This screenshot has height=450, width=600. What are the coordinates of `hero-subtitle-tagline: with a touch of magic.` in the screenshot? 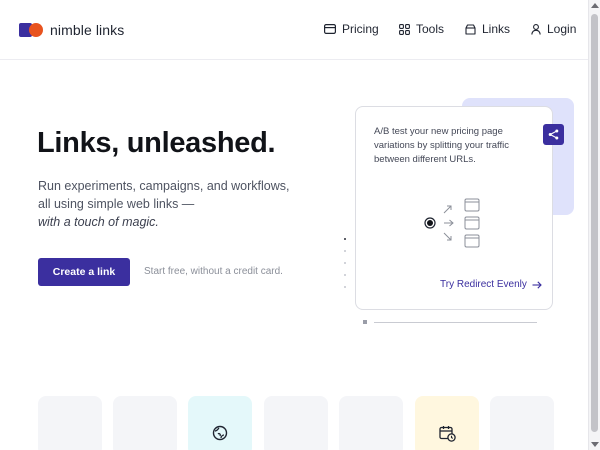 It's located at (98, 222).